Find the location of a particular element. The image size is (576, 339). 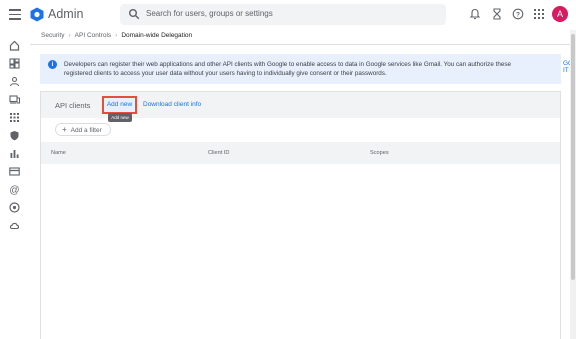

admin-logo-icon is located at coordinates (37, 14).